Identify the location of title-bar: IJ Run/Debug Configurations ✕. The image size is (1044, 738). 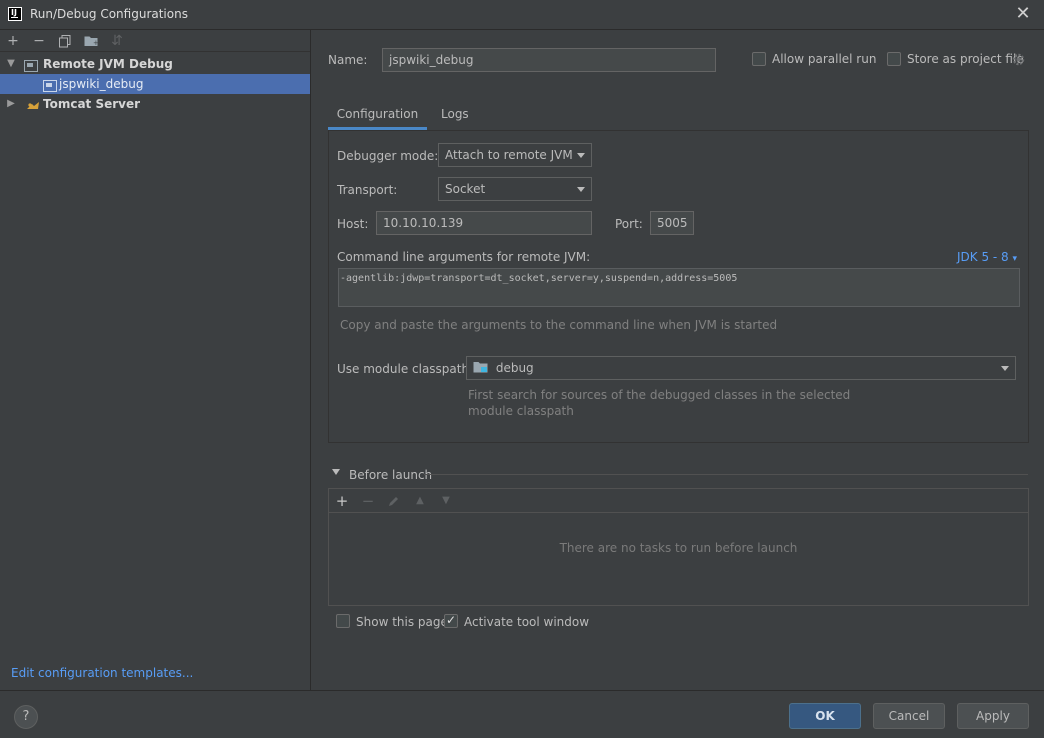
(522, 15).